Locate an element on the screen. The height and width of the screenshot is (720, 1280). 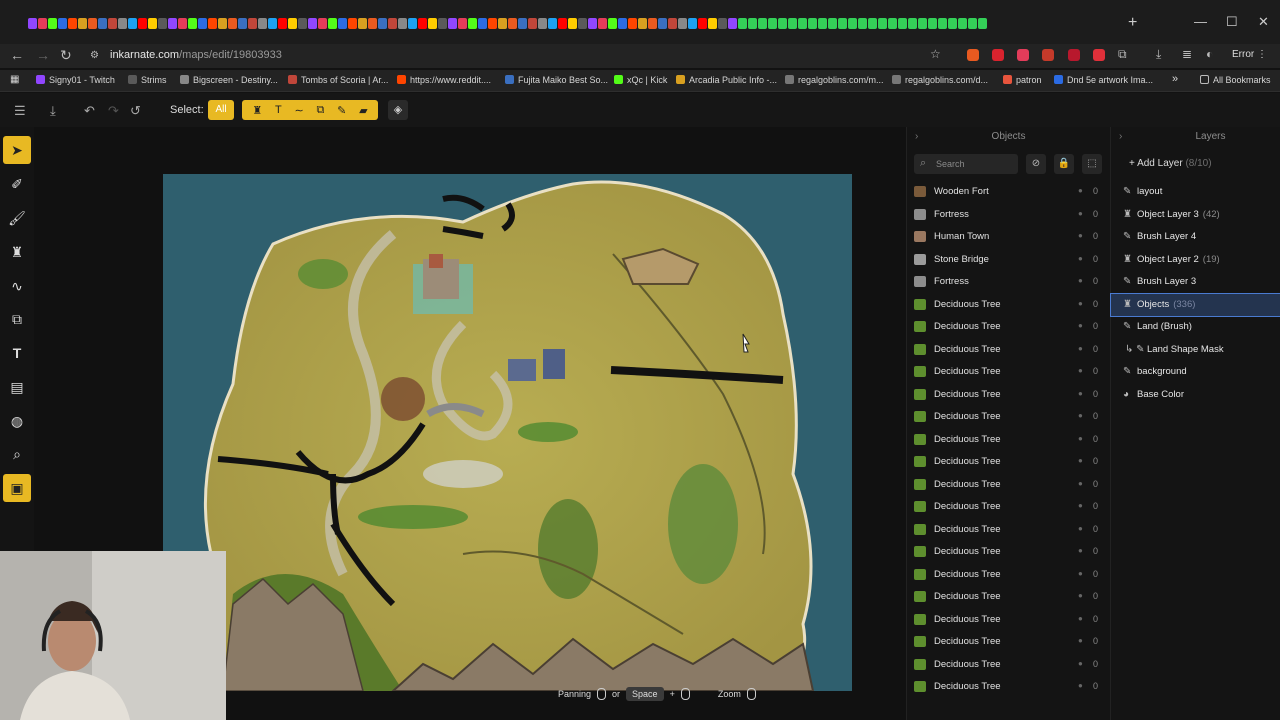
path-tool-icon: ∿ is located at coordinates (17, 286).